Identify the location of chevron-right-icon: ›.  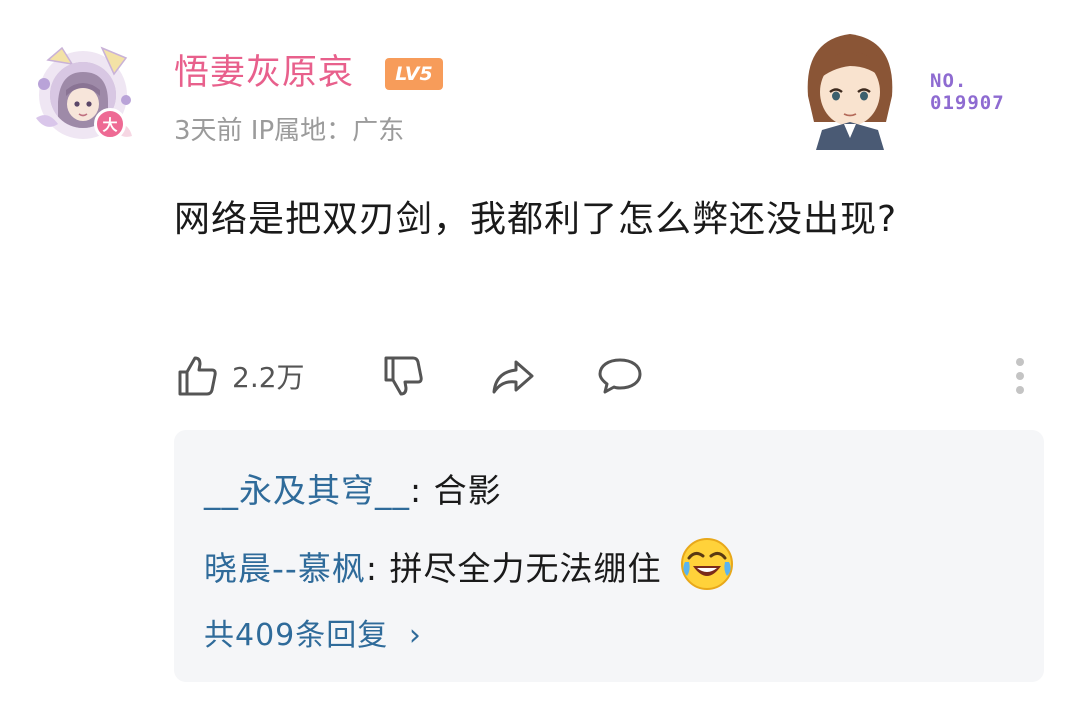
(415, 635).